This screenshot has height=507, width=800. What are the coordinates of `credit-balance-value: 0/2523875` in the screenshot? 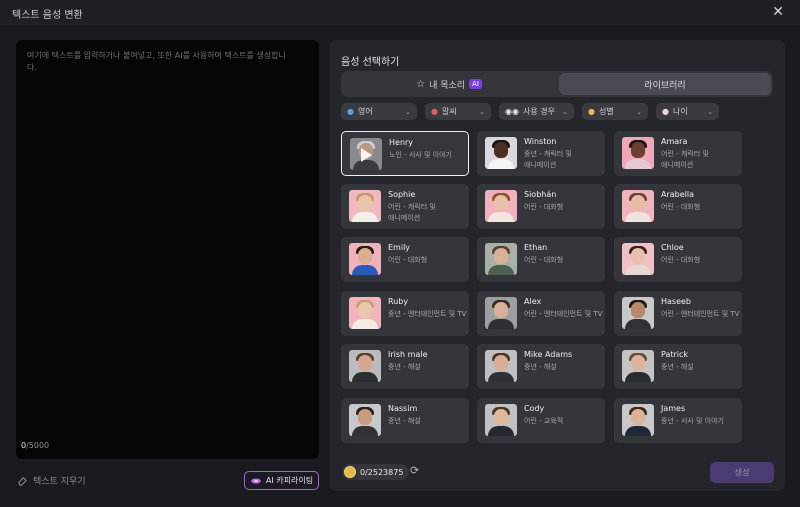 It's located at (382, 472).